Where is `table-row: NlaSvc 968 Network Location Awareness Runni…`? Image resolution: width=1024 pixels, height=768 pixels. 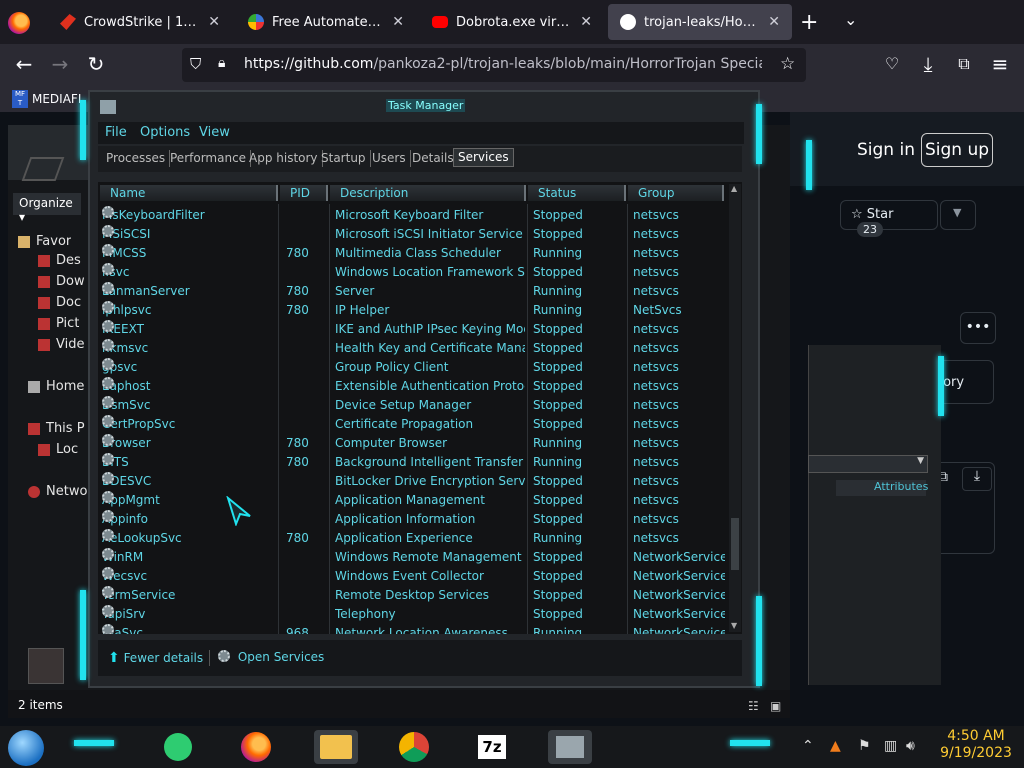 table-row: NlaSvc 968 Network Location Awareness Runni… is located at coordinates (412, 629).